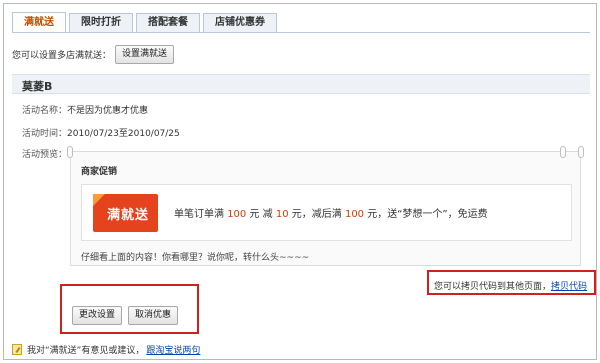 This screenshot has width=600, height=363. I want to click on resize-handle-left, so click(70, 152).